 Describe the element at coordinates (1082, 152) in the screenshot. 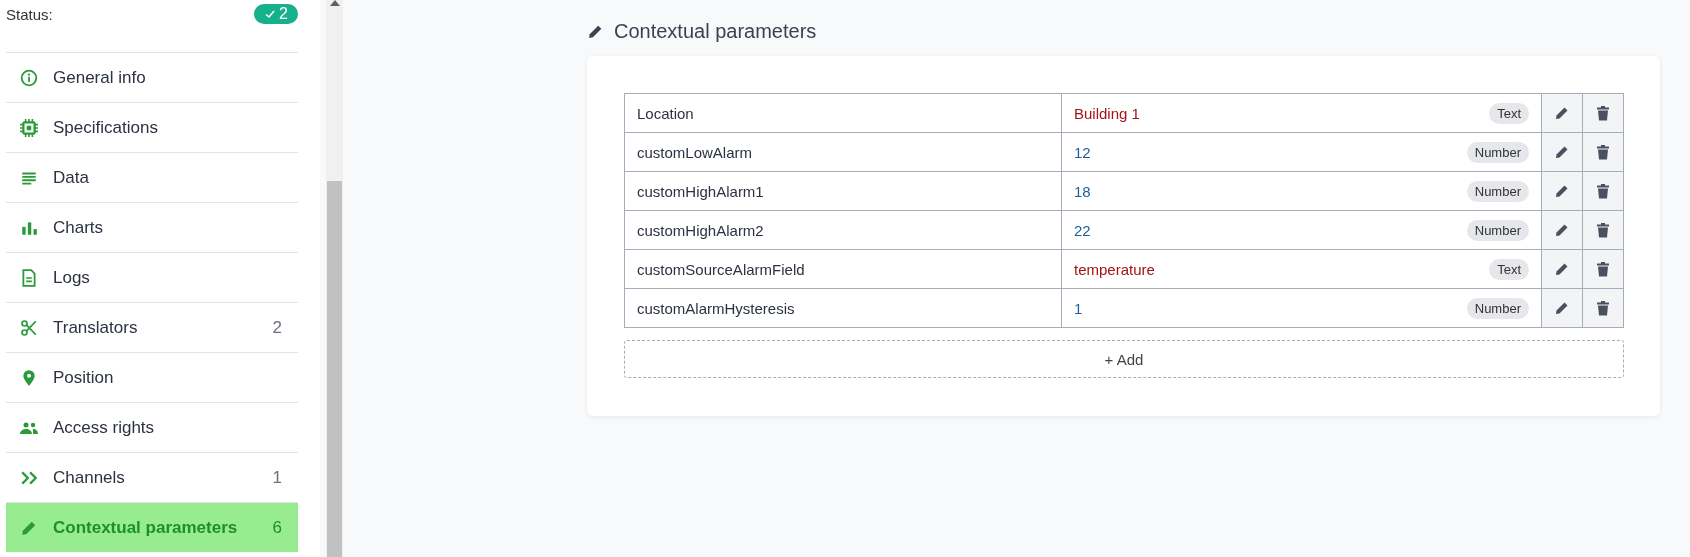

I see `parameter-value: 12` at that location.